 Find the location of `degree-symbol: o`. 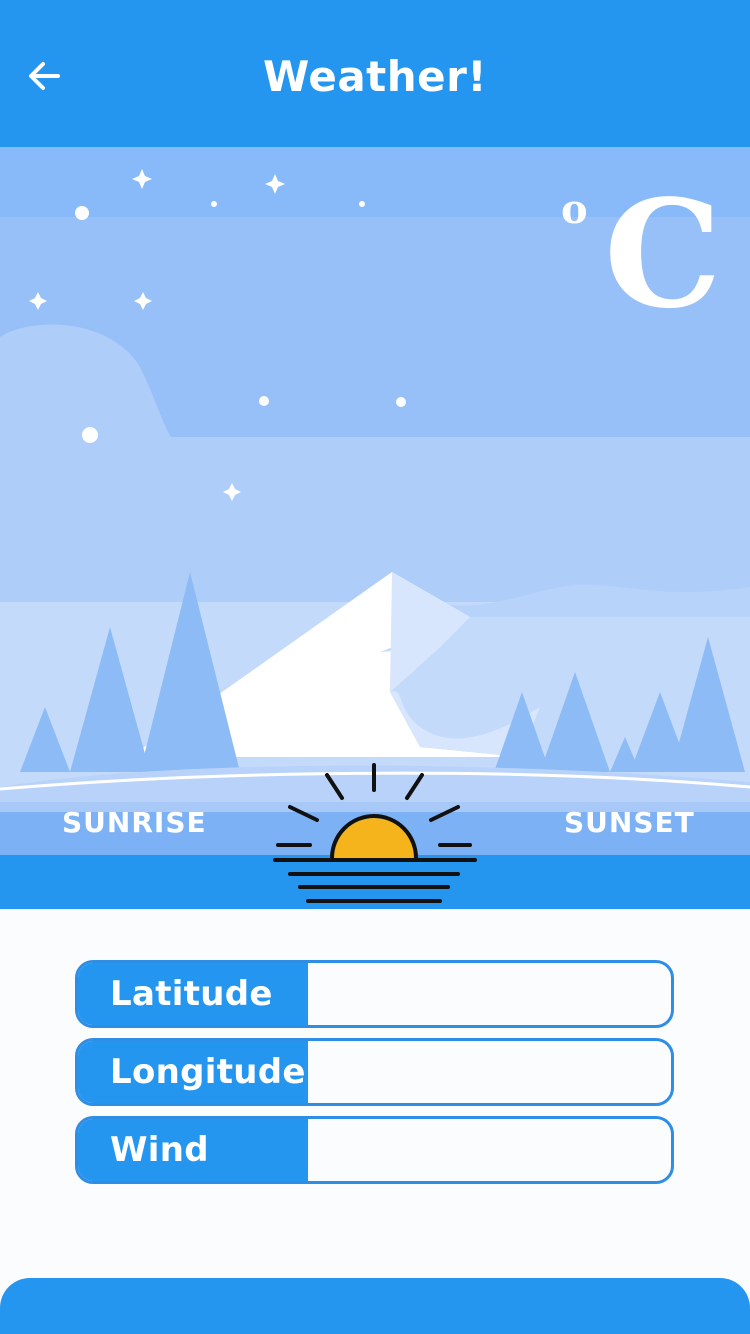

degree-symbol: o is located at coordinates (574, 209).